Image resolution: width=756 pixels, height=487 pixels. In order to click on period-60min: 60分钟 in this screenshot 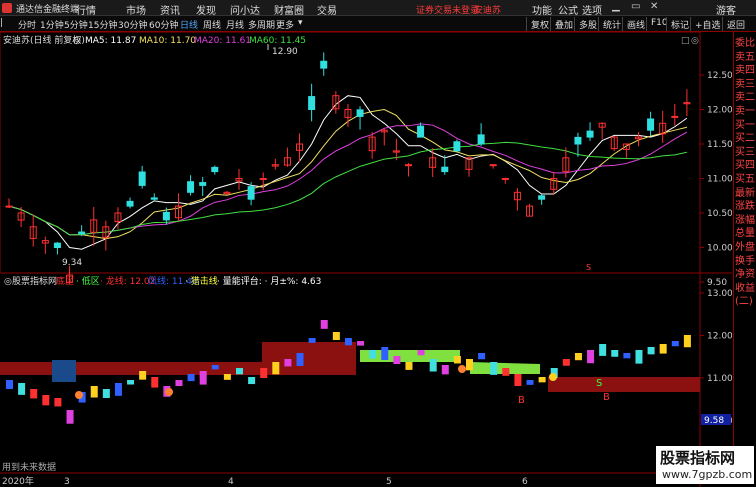, I will do `click(163, 24)`.